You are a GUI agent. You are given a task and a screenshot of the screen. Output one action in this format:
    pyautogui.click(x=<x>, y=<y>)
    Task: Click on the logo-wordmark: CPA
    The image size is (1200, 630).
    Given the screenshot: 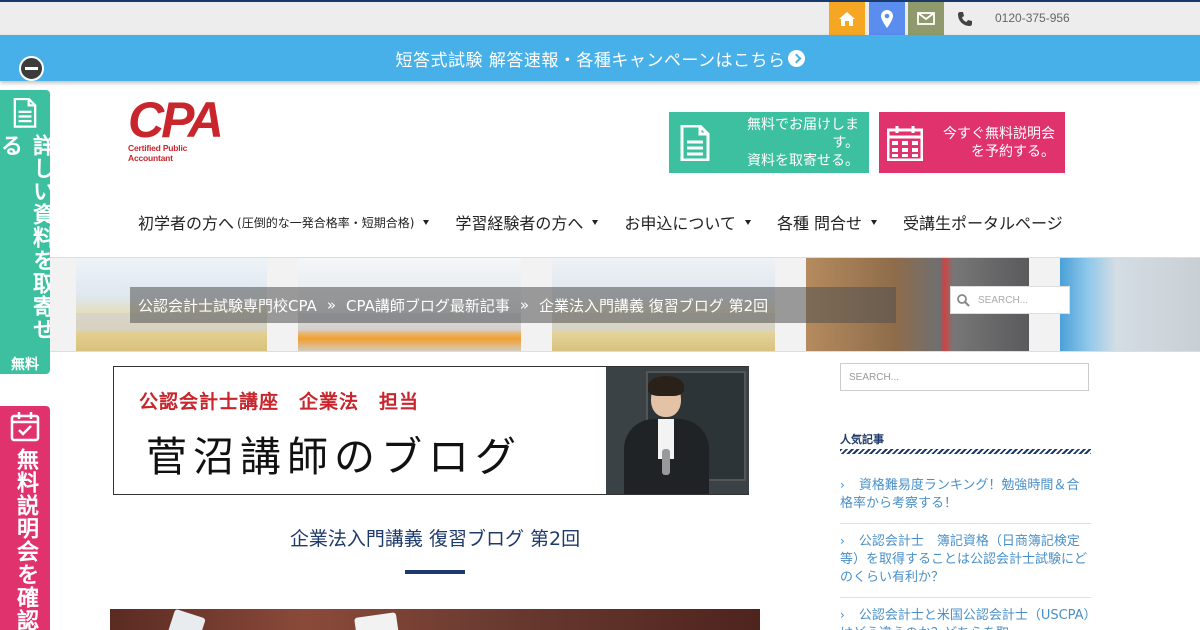 What is the action you would take?
    pyautogui.click(x=176, y=120)
    